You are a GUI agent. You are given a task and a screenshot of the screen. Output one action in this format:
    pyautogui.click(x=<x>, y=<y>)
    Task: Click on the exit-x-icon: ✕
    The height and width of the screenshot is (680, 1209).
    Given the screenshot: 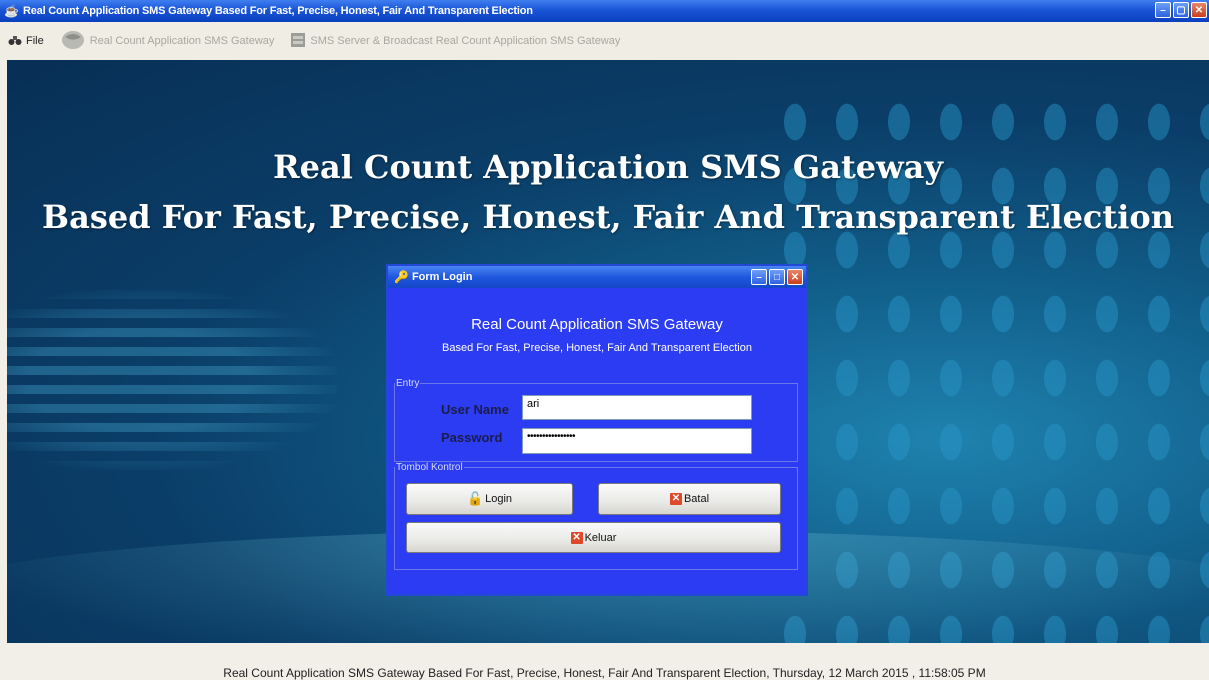 What is the action you would take?
    pyautogui.click(x=576, y=537)
    